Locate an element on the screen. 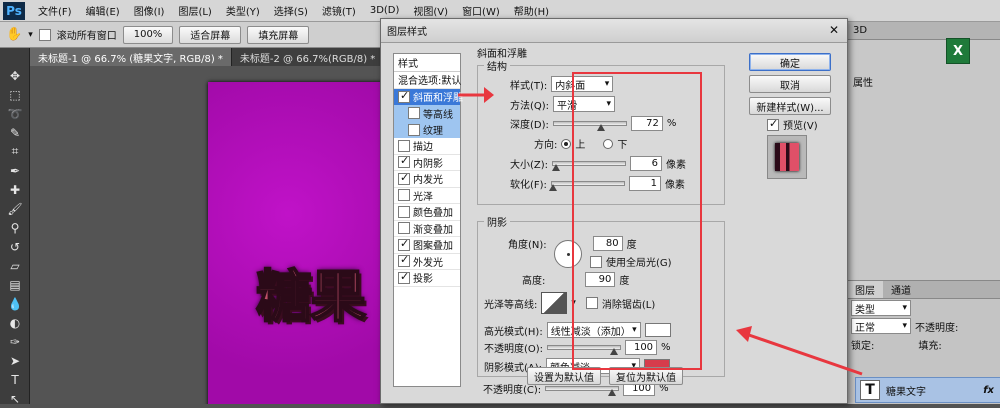 This screenshot has width=1000, height=408. direct-select-tool-icon: ↖ is located at coordinates (15, 398).